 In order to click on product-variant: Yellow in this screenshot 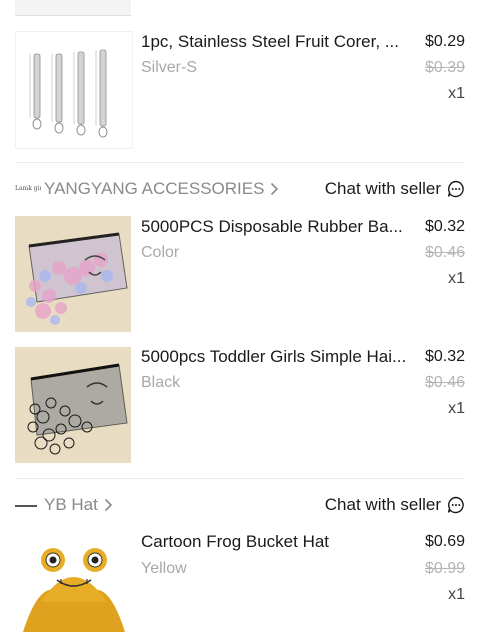, I will do `click(164, 568)`.